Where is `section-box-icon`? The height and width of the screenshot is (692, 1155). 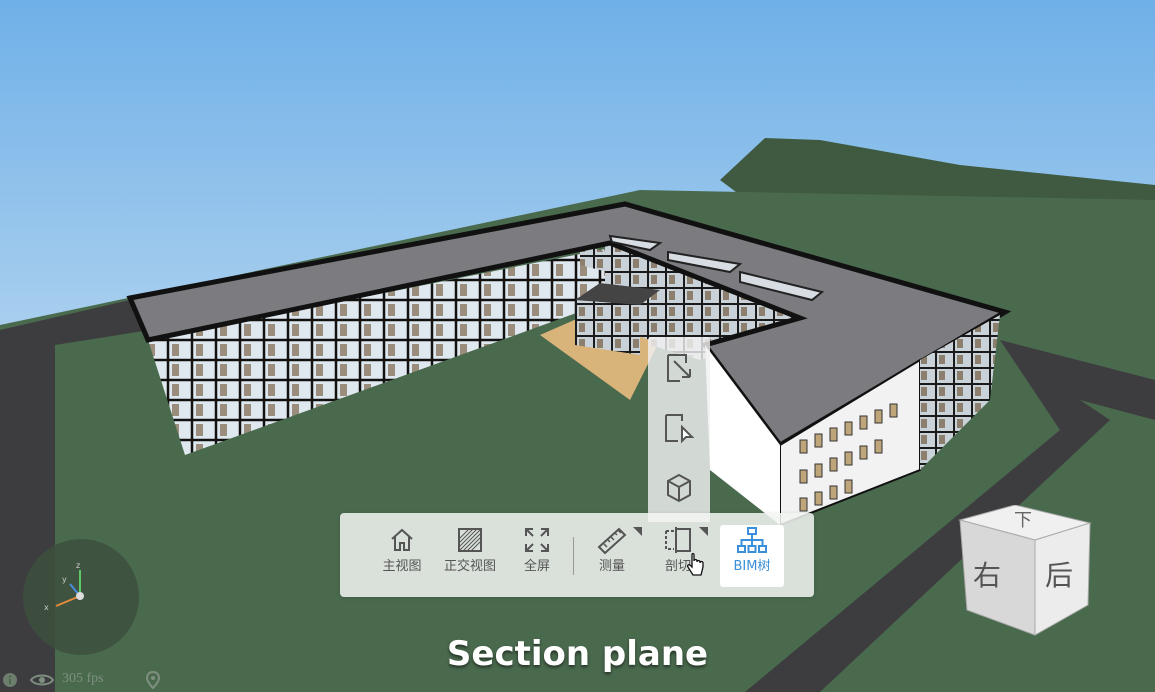
section-box-icon is located at coordinates (679, 488).